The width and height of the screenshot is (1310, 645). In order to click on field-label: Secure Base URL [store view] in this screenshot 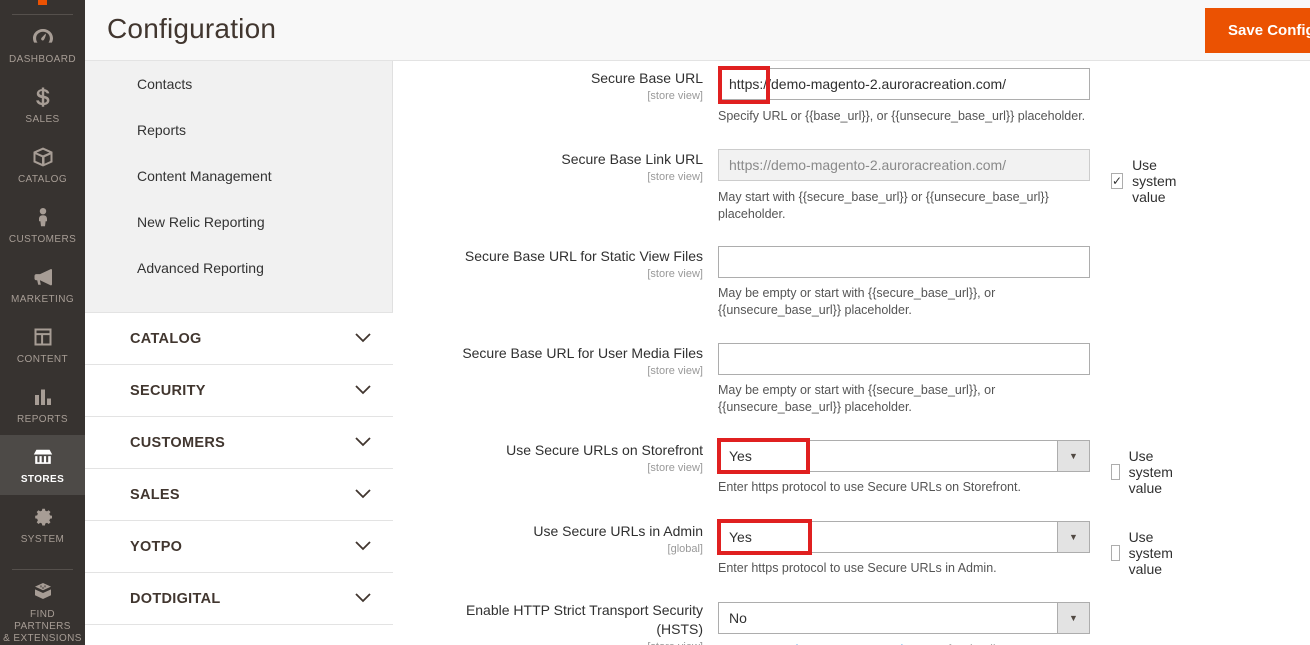, I will do `click(560, 86)`.